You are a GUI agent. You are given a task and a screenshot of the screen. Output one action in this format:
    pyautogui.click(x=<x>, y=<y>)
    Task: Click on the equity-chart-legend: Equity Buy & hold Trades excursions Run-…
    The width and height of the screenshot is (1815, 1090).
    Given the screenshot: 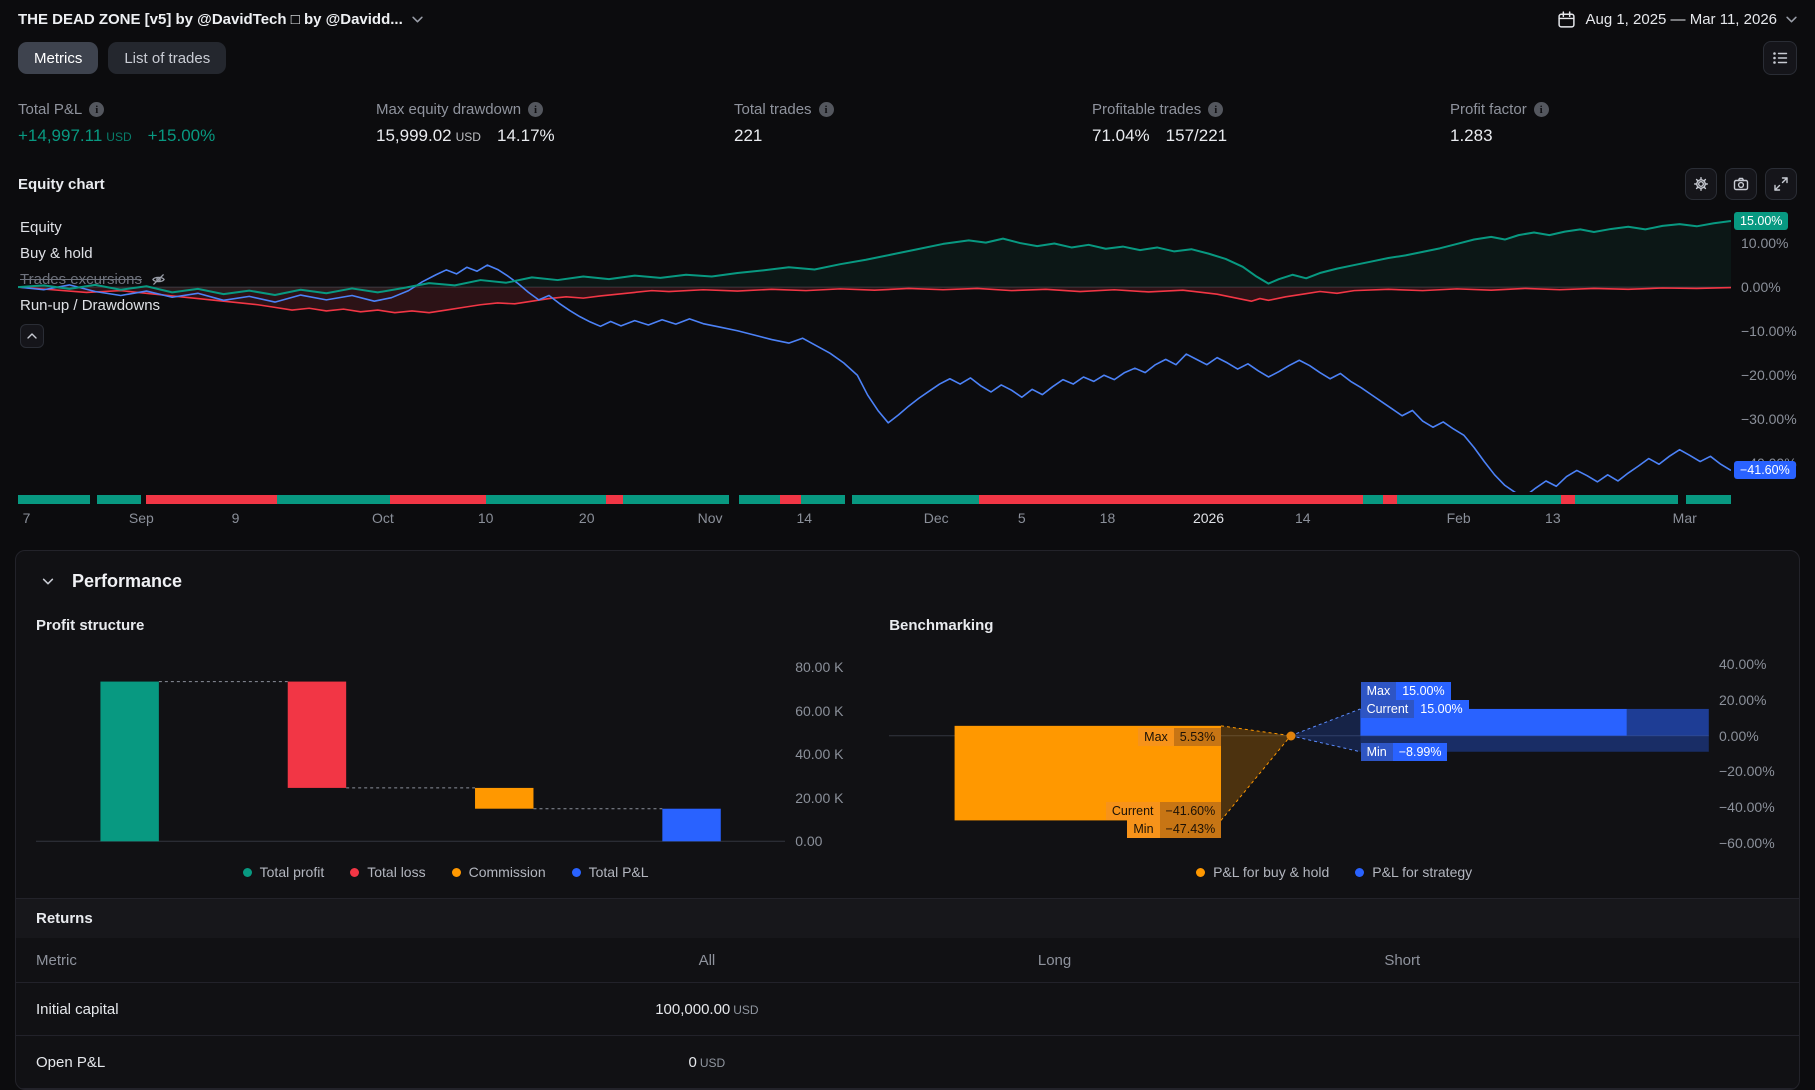 What is the action you would take?
    pyautogui.click(x=93, y=266)
    